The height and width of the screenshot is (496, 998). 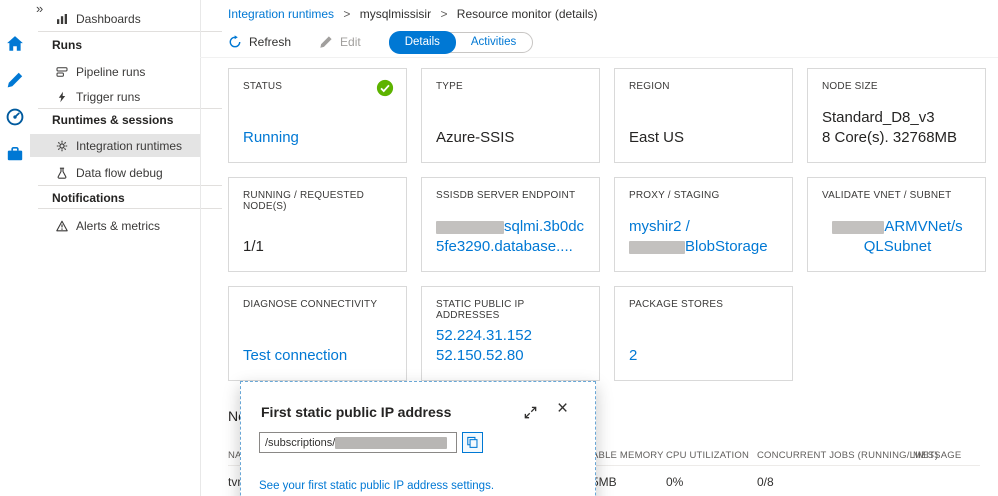 What do you see at coordinates (310, 304) in the screenshot?
I see `card-title: DIAGNOSE CONNECTIVITY` at bounding box center [310, 304].